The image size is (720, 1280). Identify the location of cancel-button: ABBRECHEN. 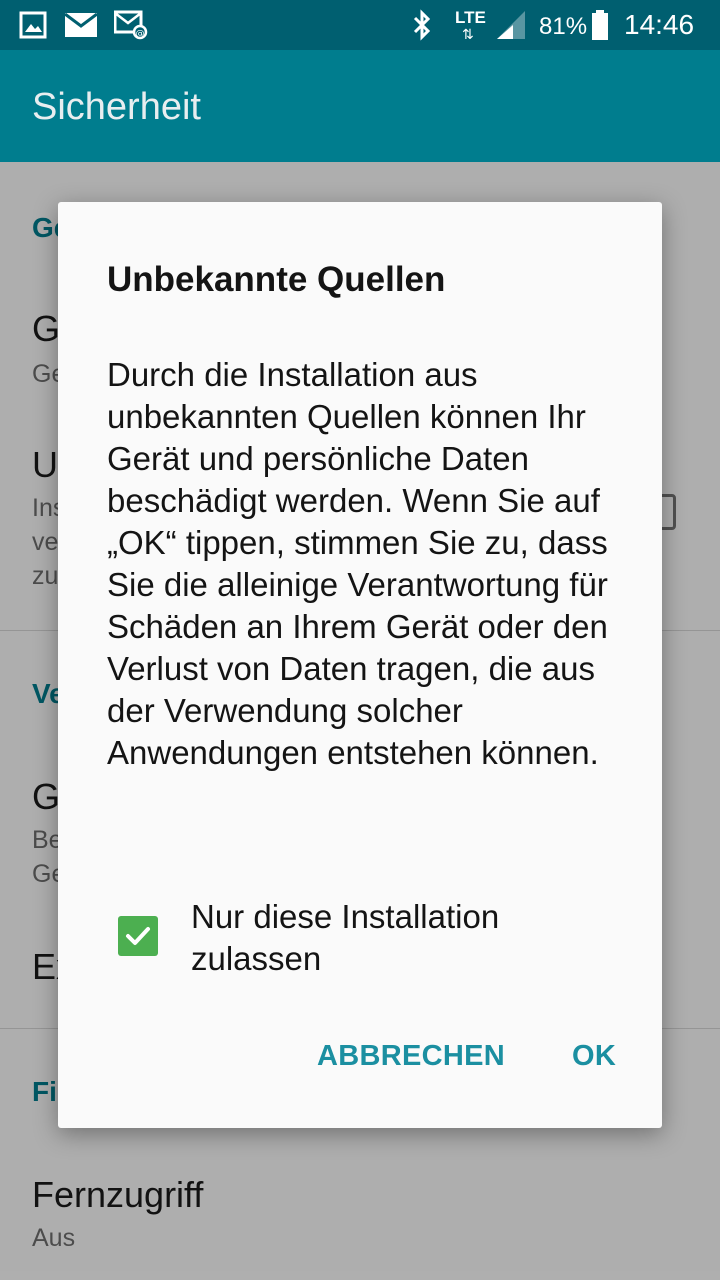
(411, 1056).